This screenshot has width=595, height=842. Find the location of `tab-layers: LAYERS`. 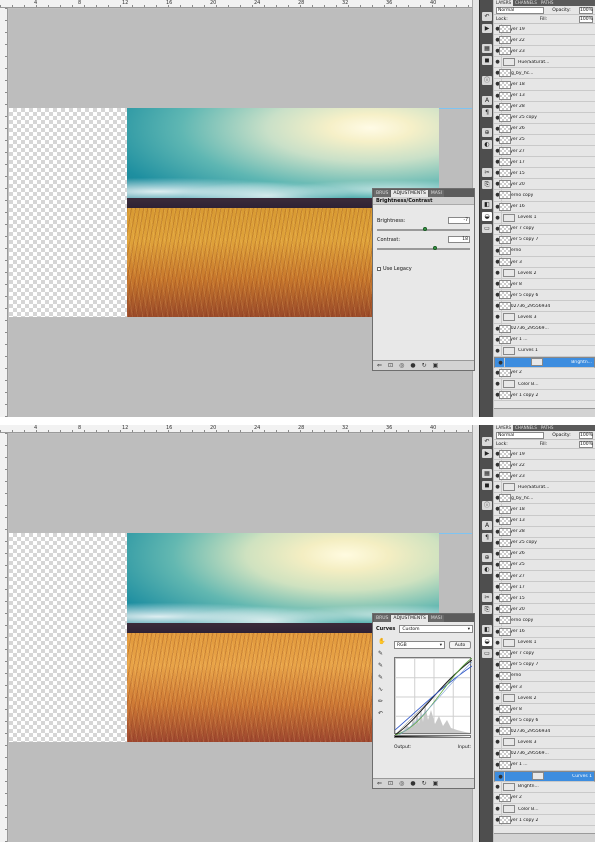

tab-layers: LAYERS is located at coordinates (504, 3).